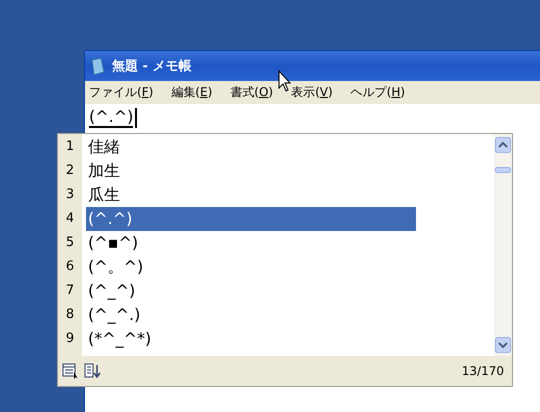 The image size is (540, 412). I want to click on menu-item: 書式(O), so click(252, 92).